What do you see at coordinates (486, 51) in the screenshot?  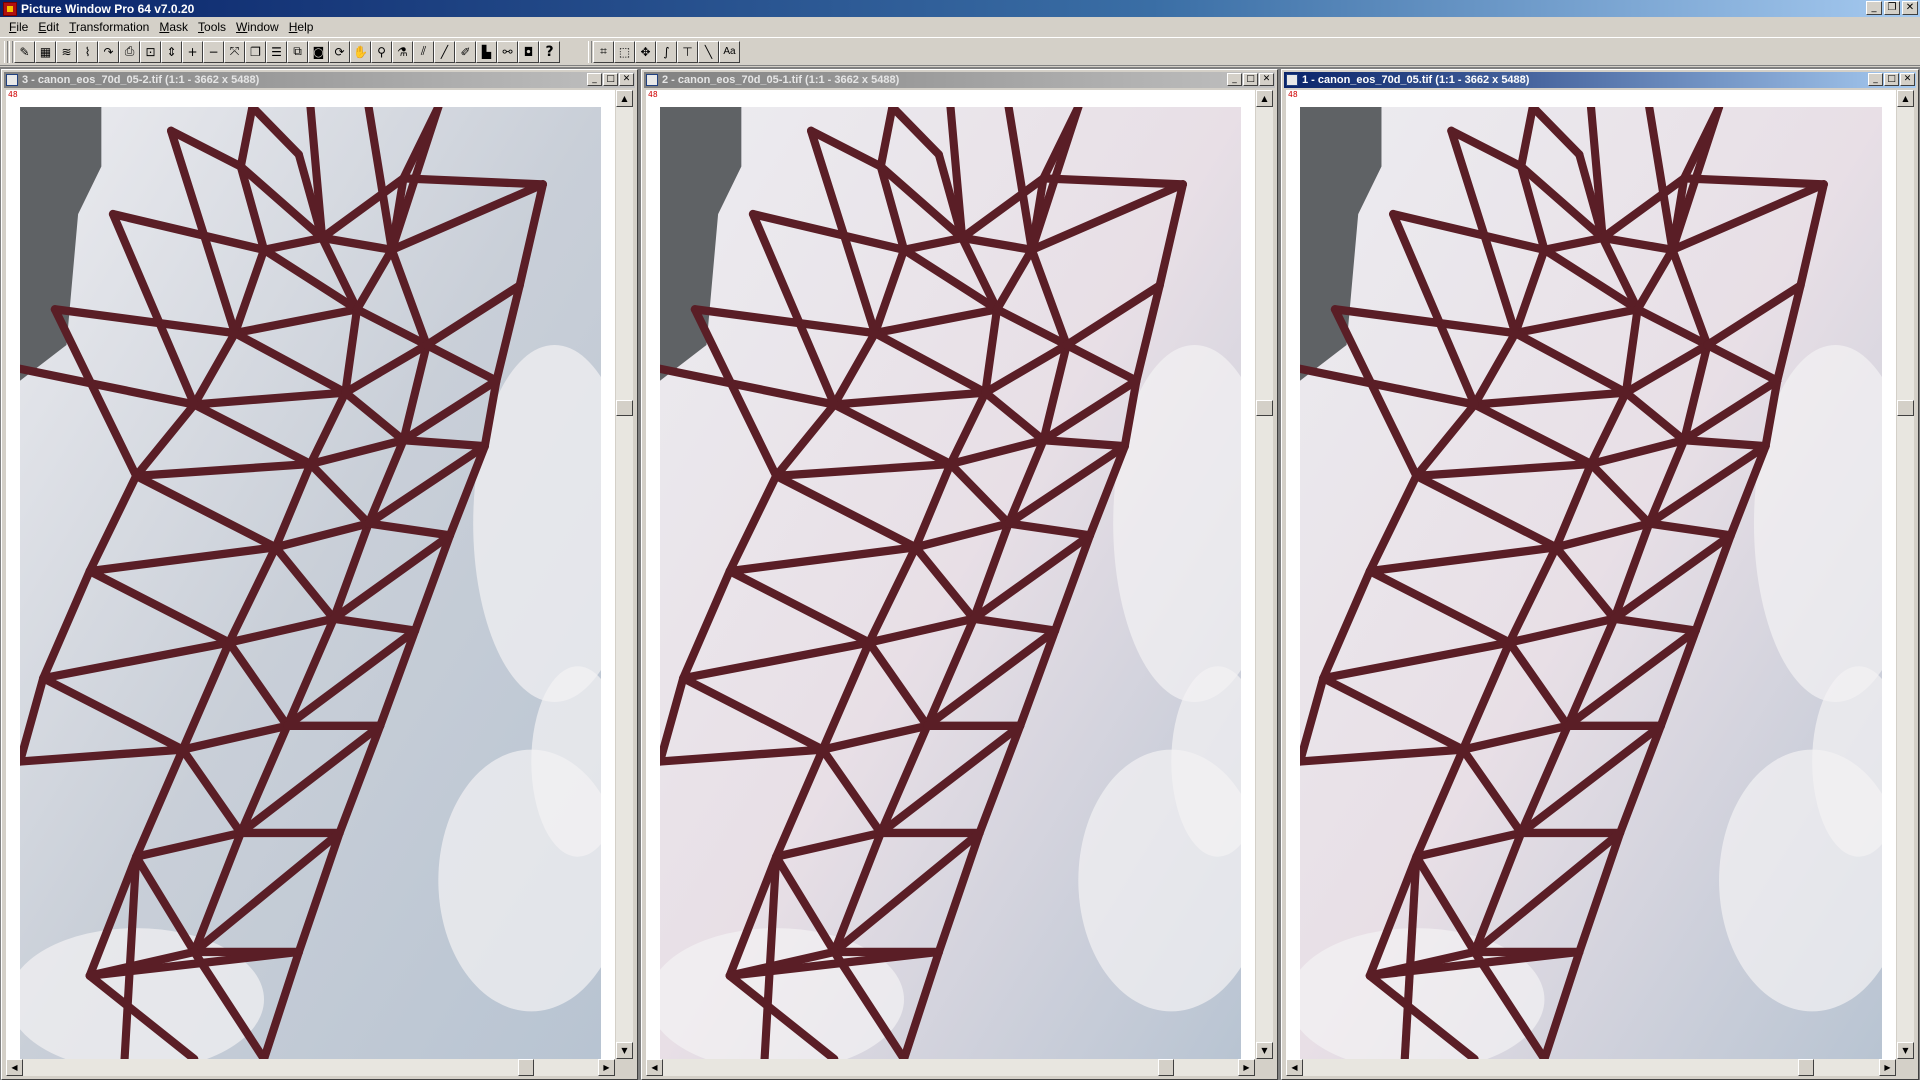 I see `histogram-icon: ▙` at bounding box center [486, 51].